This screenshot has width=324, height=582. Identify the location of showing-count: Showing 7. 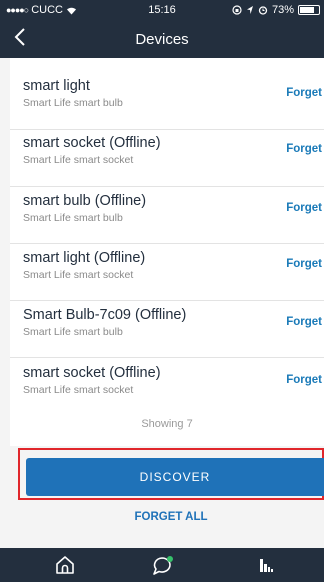
(167, 429).